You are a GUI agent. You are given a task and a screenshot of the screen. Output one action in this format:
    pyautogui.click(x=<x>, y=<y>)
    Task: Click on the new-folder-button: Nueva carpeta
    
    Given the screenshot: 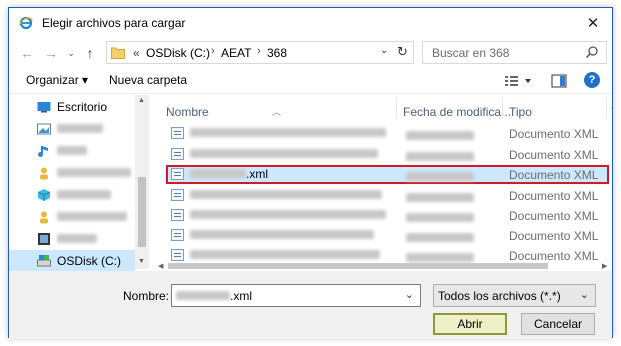 What is the action you would take?
    pyautogui.click(x=148, y=80)
    